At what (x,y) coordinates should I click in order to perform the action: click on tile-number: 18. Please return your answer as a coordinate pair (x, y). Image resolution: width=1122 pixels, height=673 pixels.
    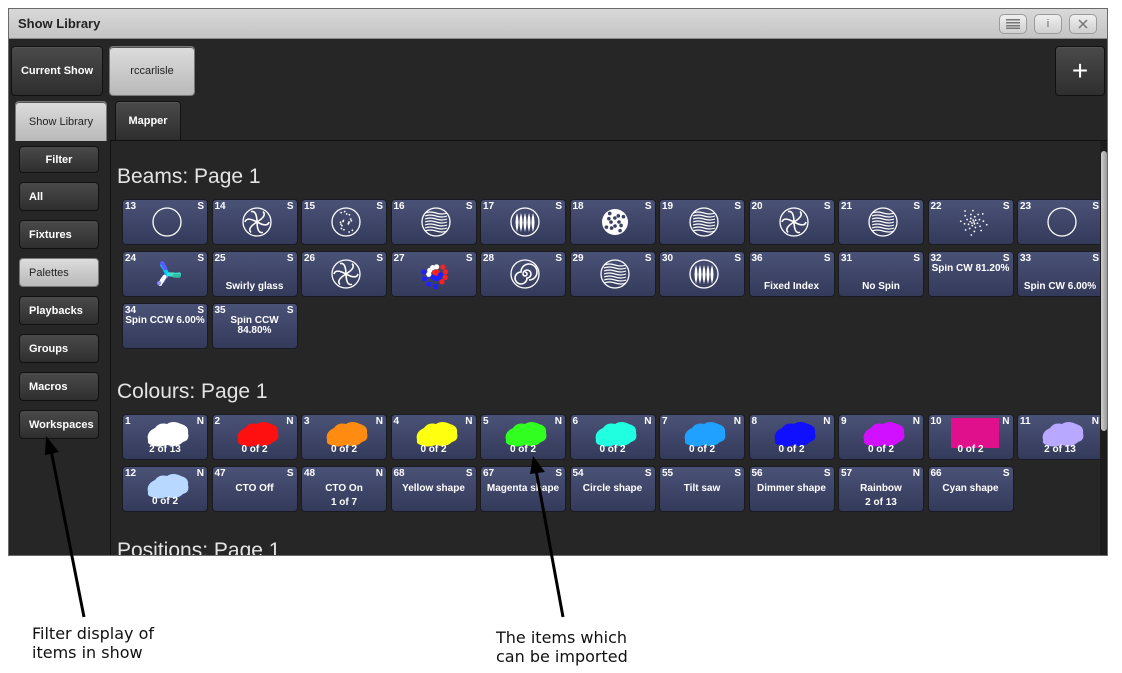
    Looking at the image, I should click on (578, 206).